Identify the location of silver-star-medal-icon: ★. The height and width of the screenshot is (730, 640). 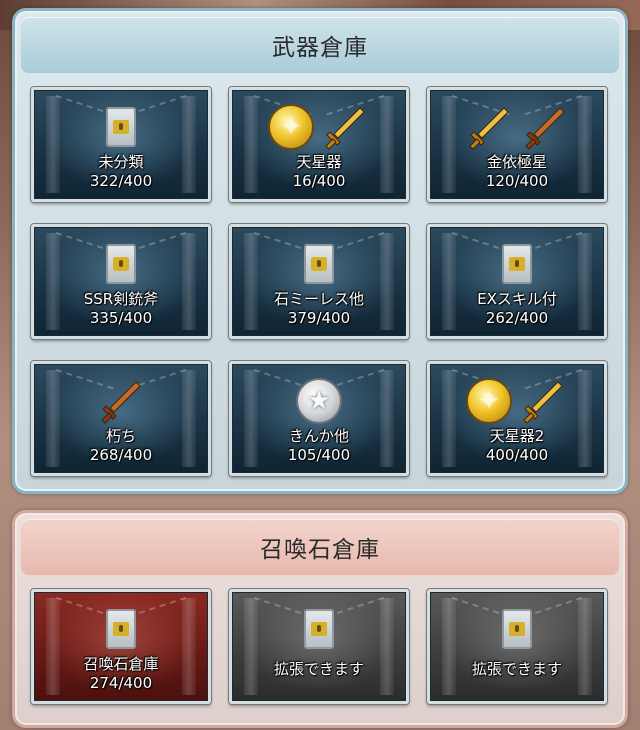
(319, 401).